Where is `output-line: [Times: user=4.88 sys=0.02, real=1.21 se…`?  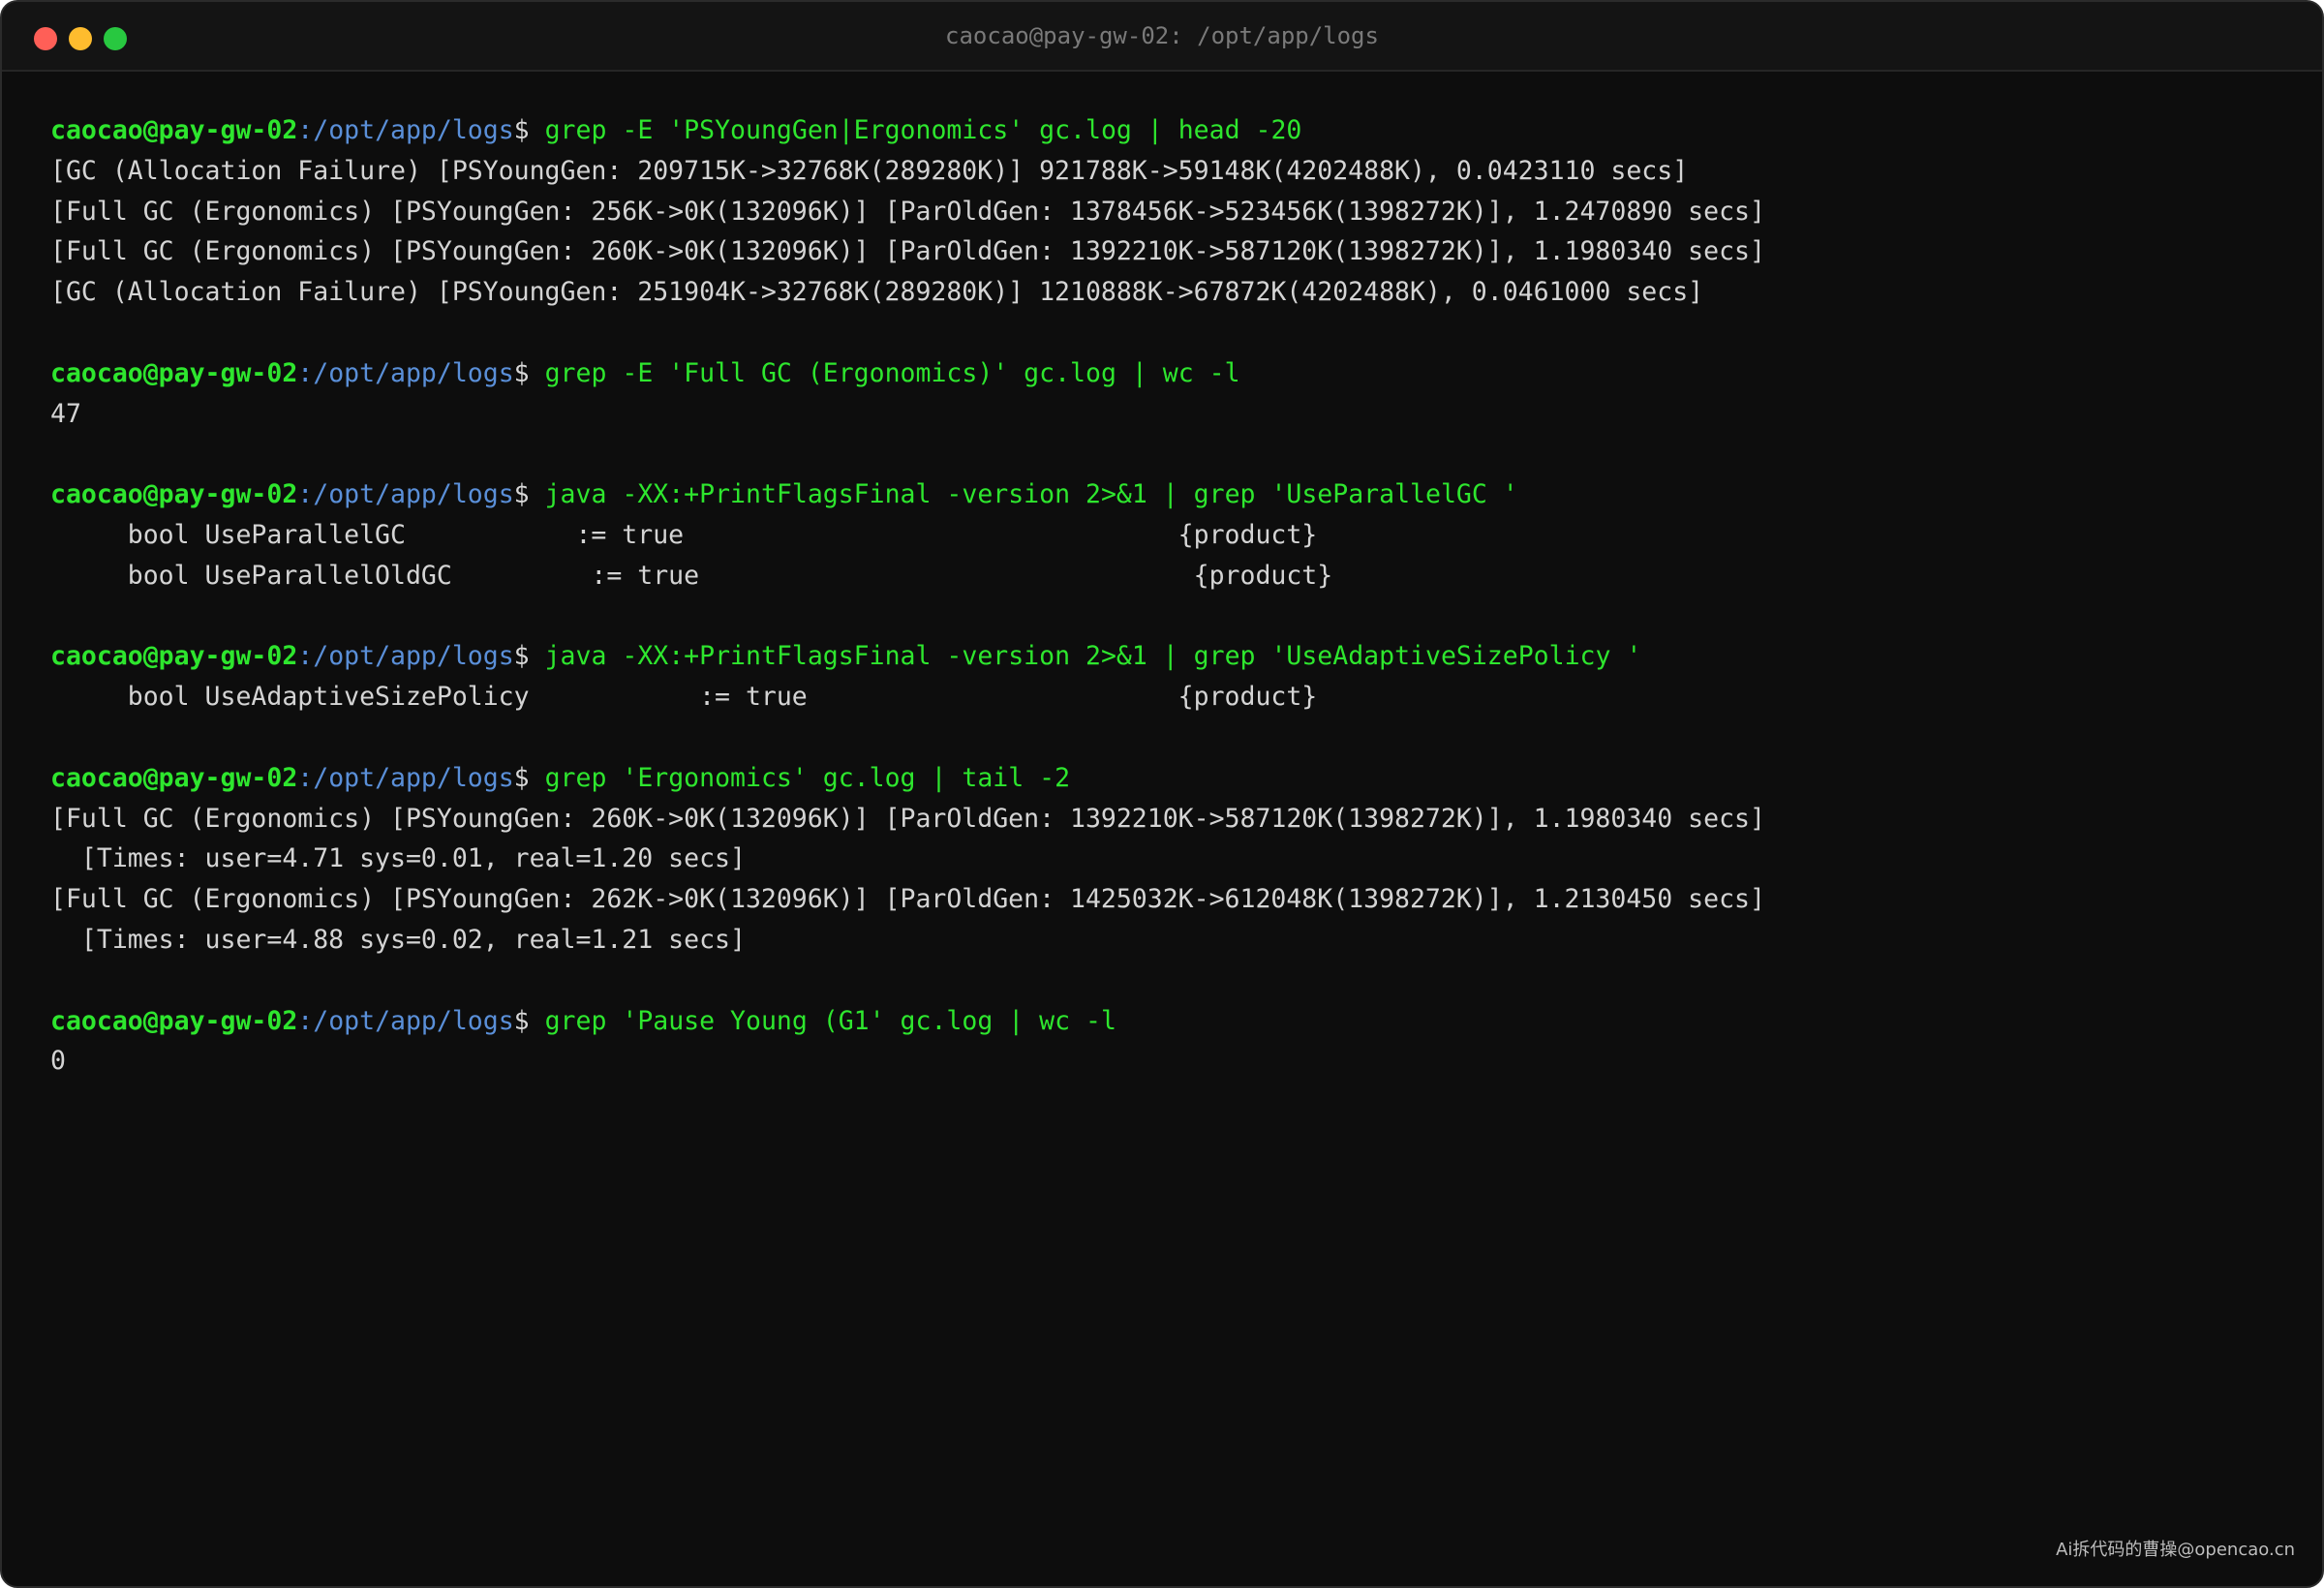 output-line: [Times: user=4.88 sys=0.02, real=1.21 se… is located at coordinates (398, 939).